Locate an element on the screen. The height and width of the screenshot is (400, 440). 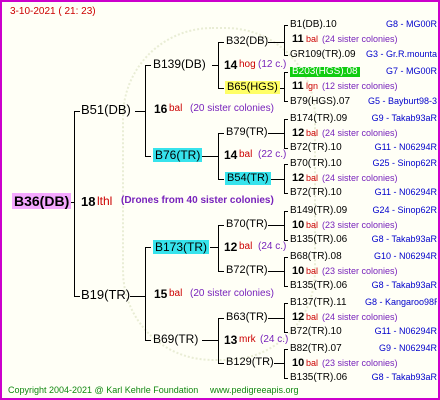
gen2-count: 12 is located at coordinates (231, 247).